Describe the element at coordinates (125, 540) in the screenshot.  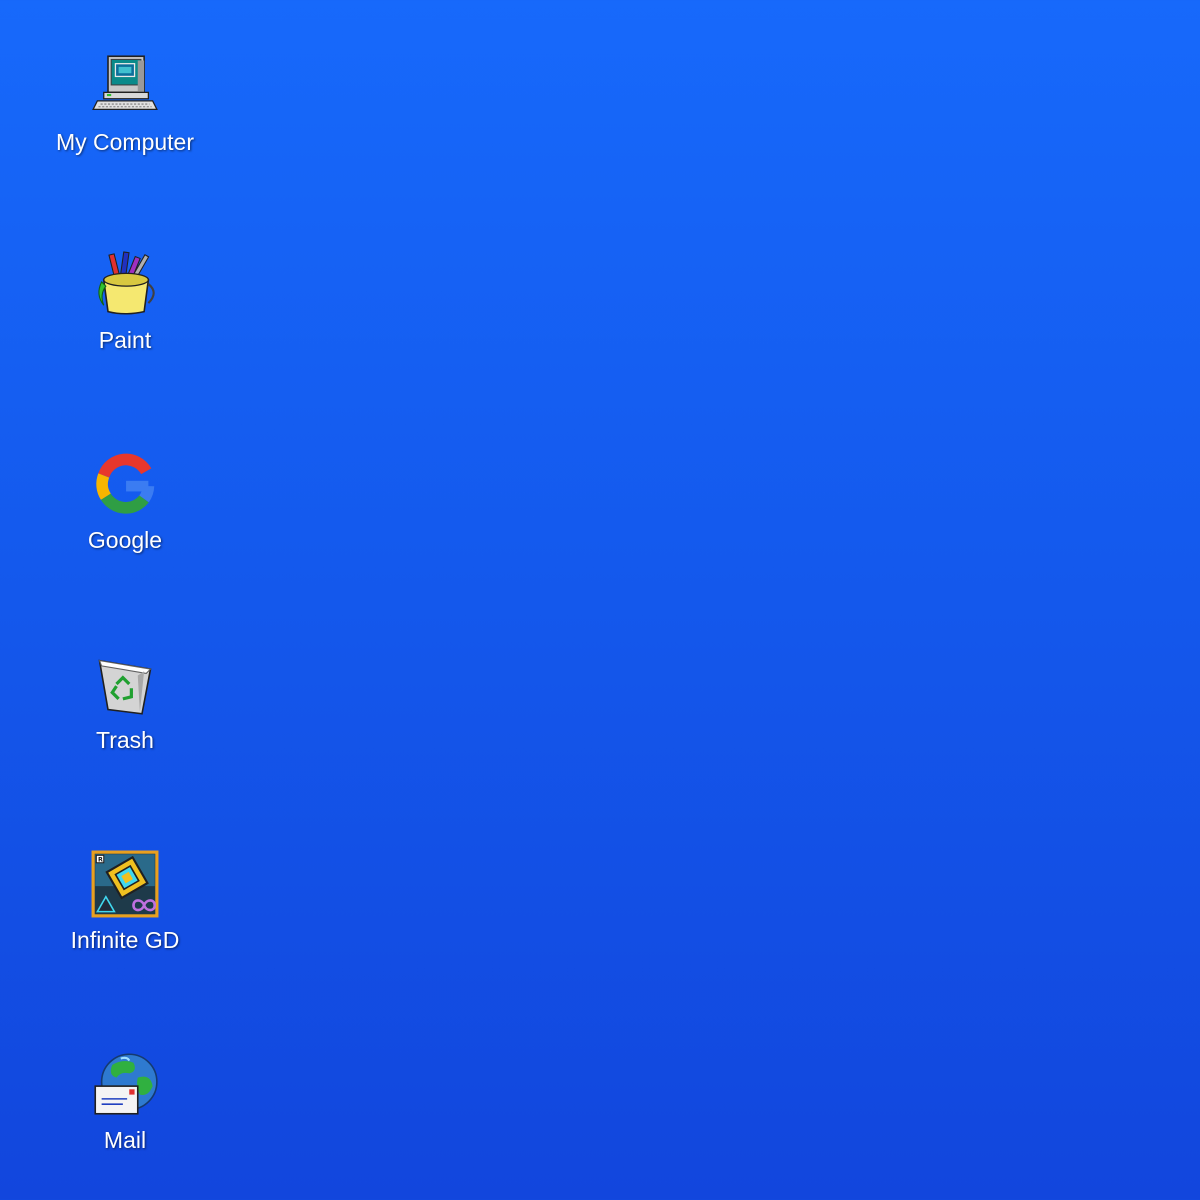
I see `desktop-icon-label: Google` at that location.